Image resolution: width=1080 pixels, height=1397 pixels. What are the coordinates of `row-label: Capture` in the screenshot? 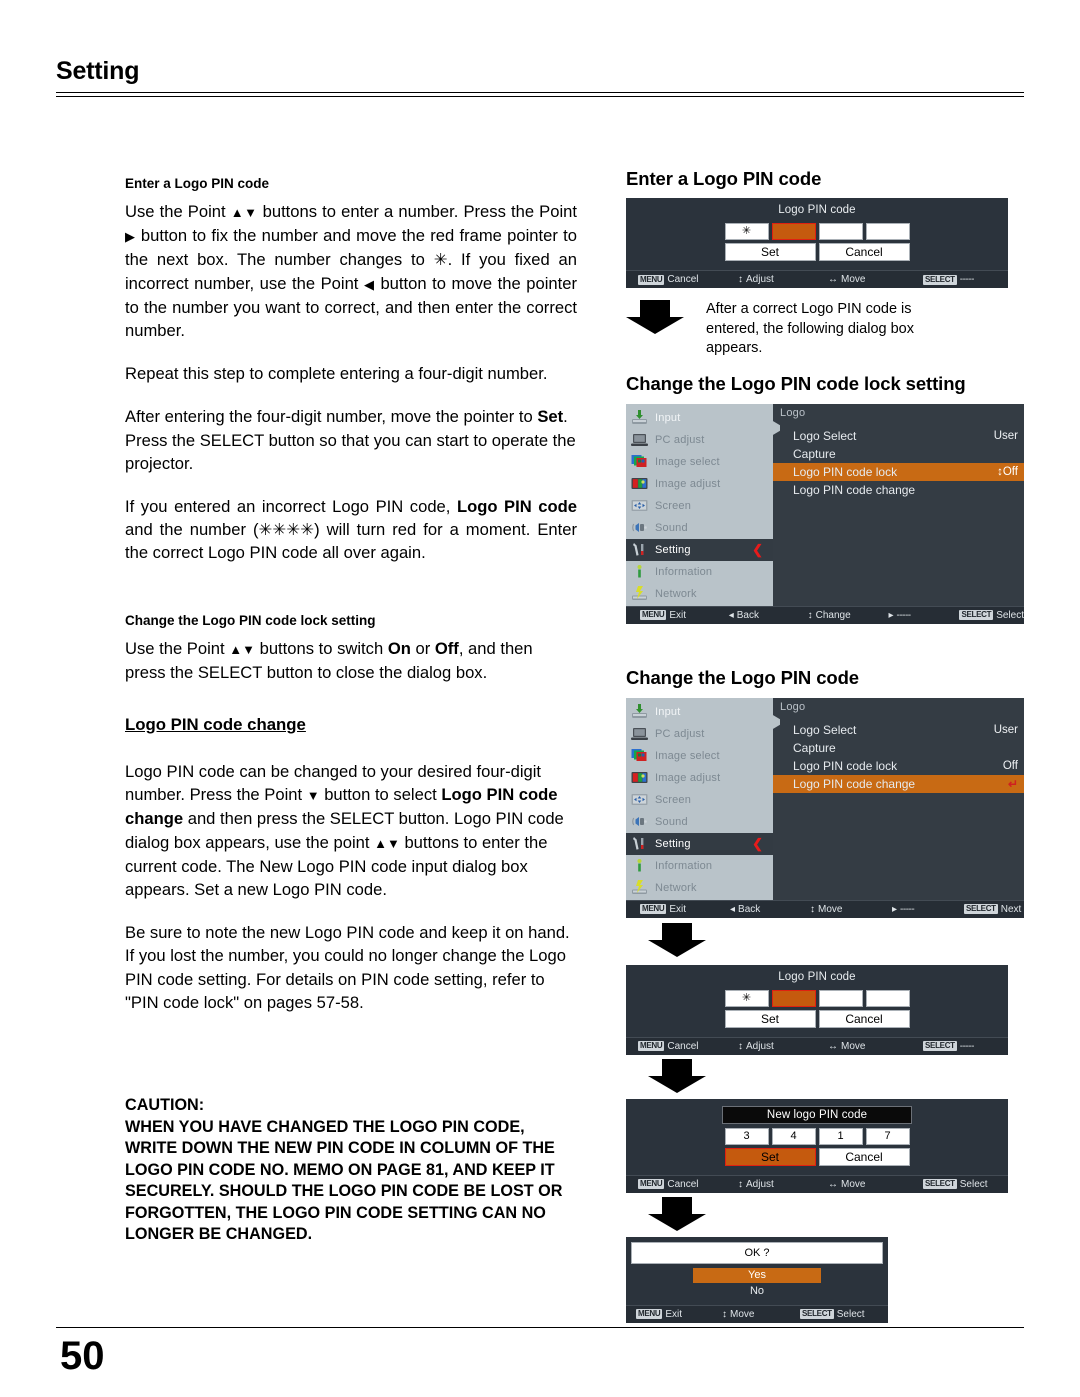 It's located at (814, 747).